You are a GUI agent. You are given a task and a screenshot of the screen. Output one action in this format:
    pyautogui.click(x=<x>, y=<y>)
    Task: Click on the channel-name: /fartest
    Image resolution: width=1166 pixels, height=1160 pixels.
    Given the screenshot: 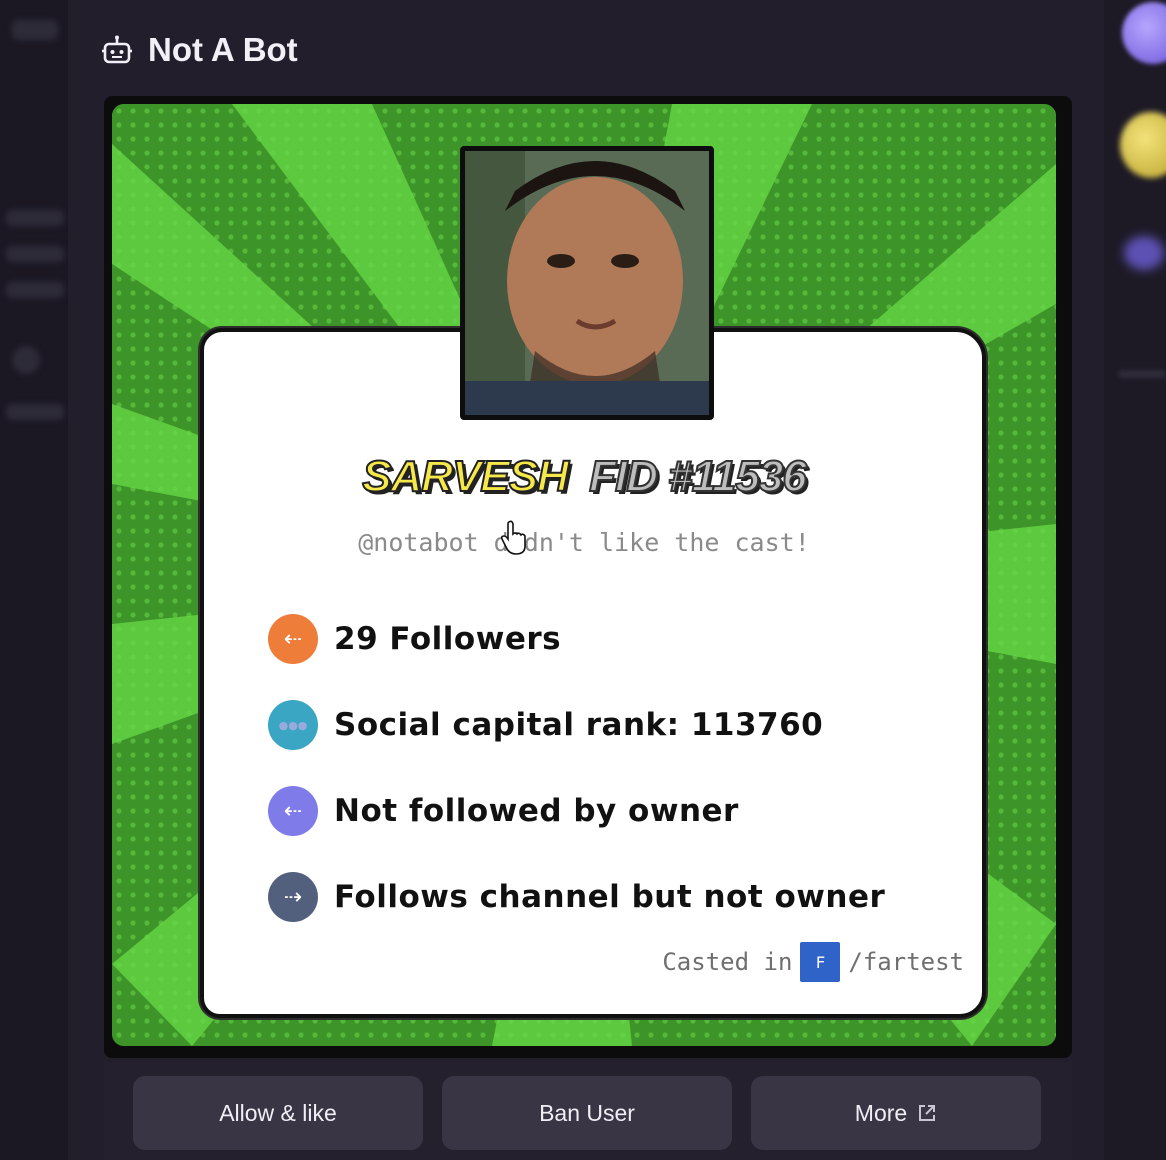 What is the action you would take?
    pyautogui.click(x=906, y=962)
    